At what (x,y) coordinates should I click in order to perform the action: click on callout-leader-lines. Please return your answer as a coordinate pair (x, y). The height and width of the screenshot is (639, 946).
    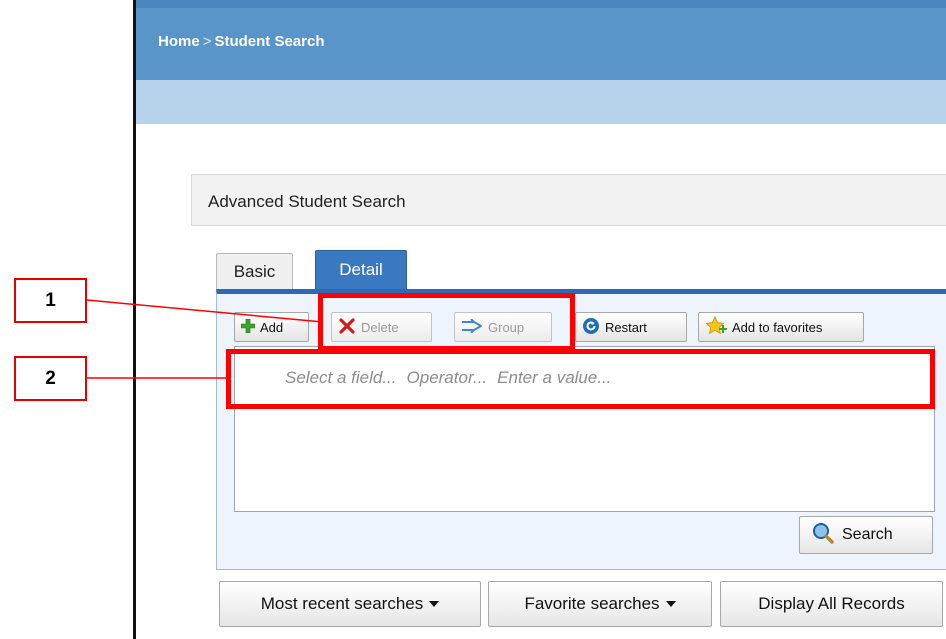
    Looking at the image, I should click on (205, 339).